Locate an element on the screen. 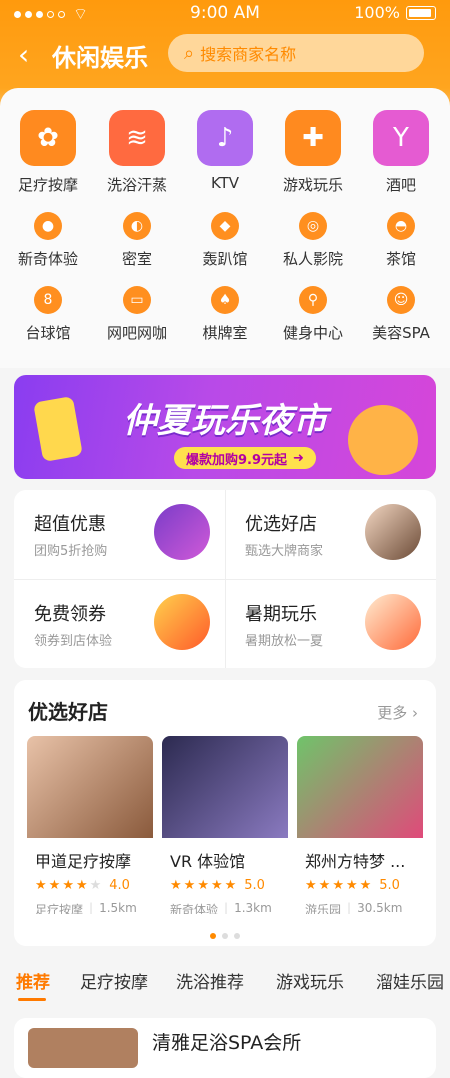 This screenshot has width=450, height=1078. promo-summer: 暑期玩乐 暑期放松一夏 is located at coordinates (330, 624).